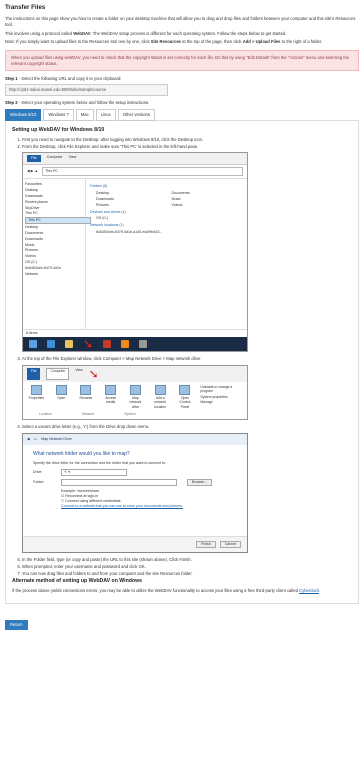 The width and height of the screenshot is (364, 765). What do you see at coordinates (31, 250) in the screenshot?
I see `nav-item: Pictures` at bounding box center [31, 250].